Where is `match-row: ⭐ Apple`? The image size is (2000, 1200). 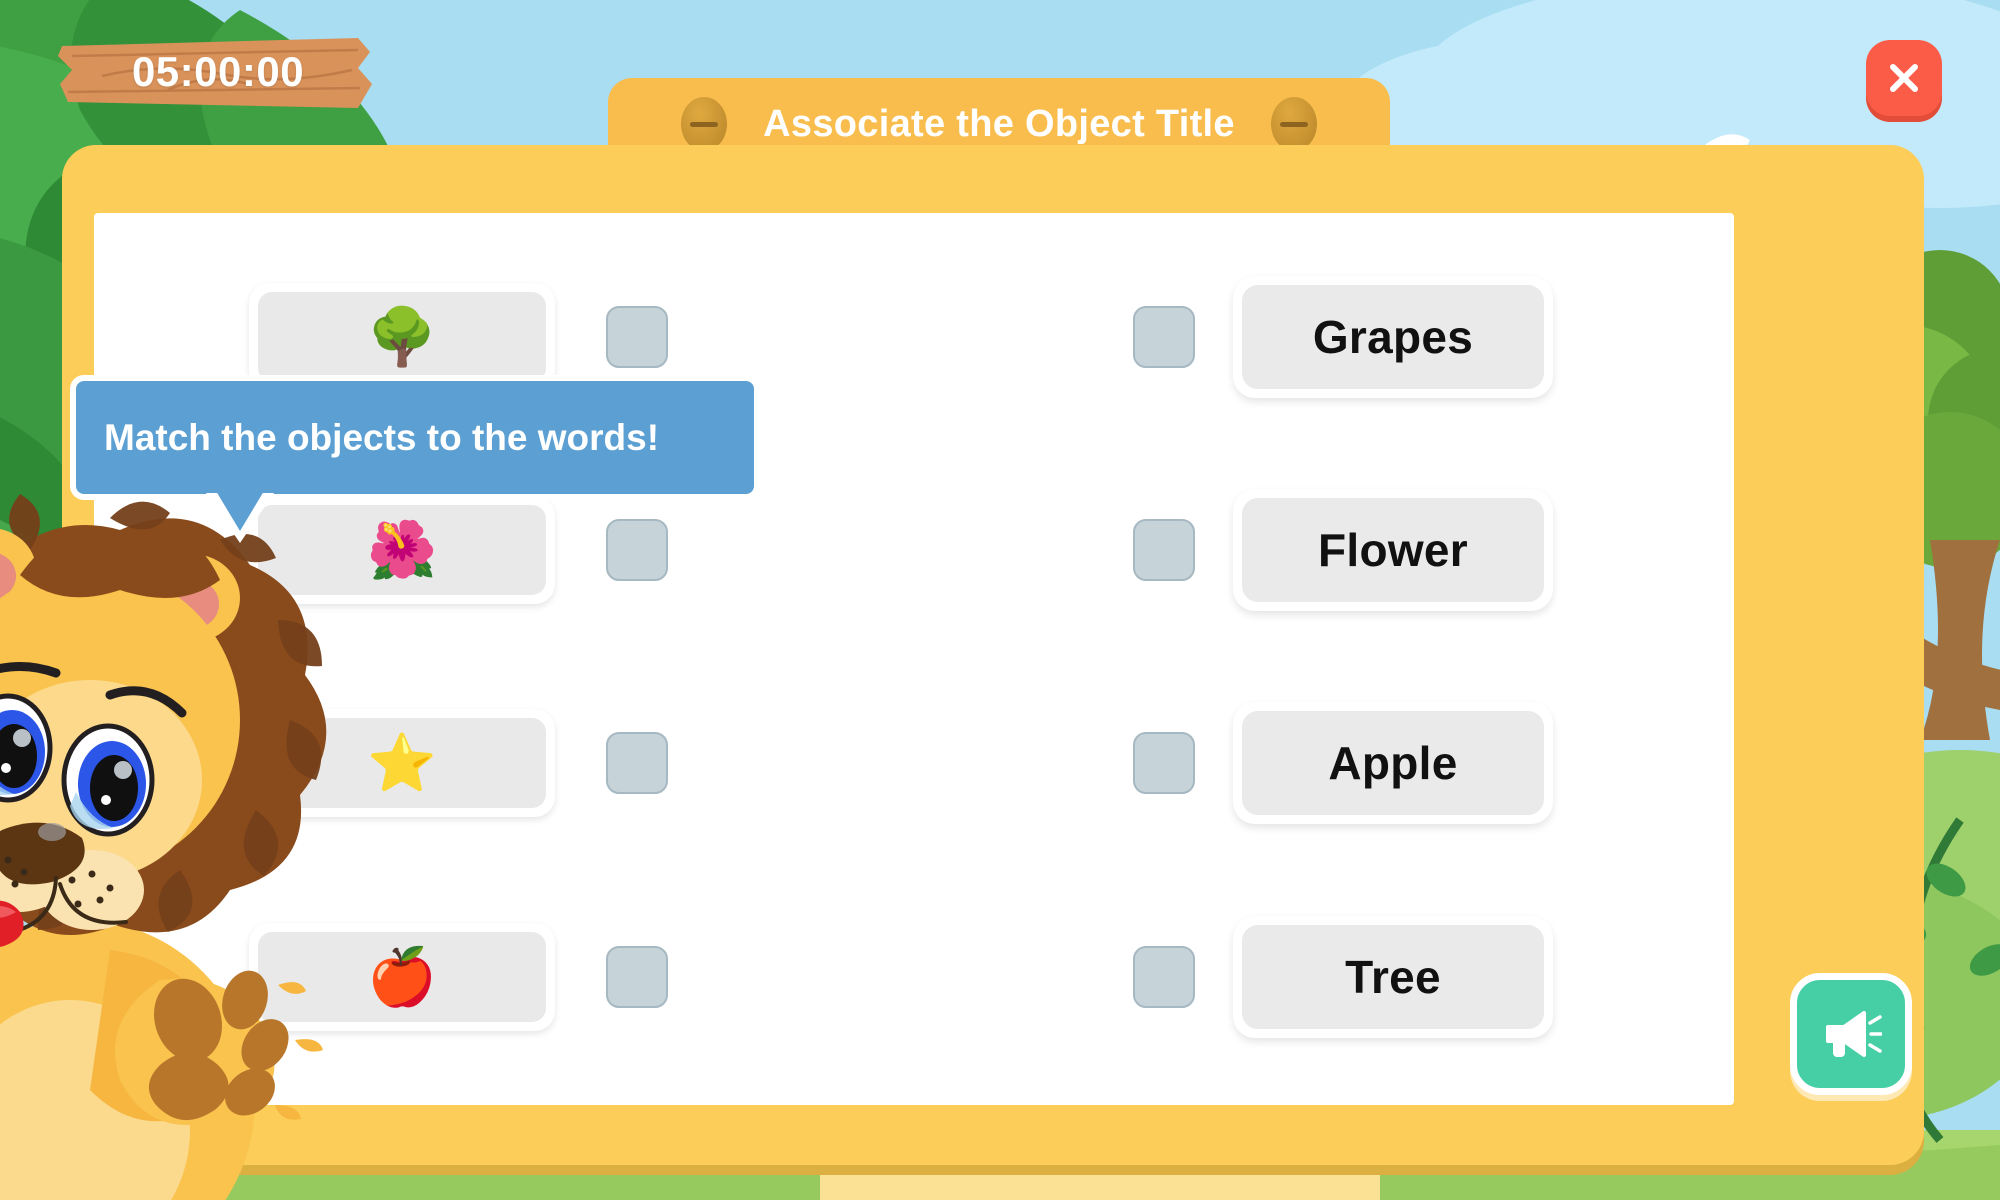
match-row: ⭐ Apple is located at coordinates (914, 763).